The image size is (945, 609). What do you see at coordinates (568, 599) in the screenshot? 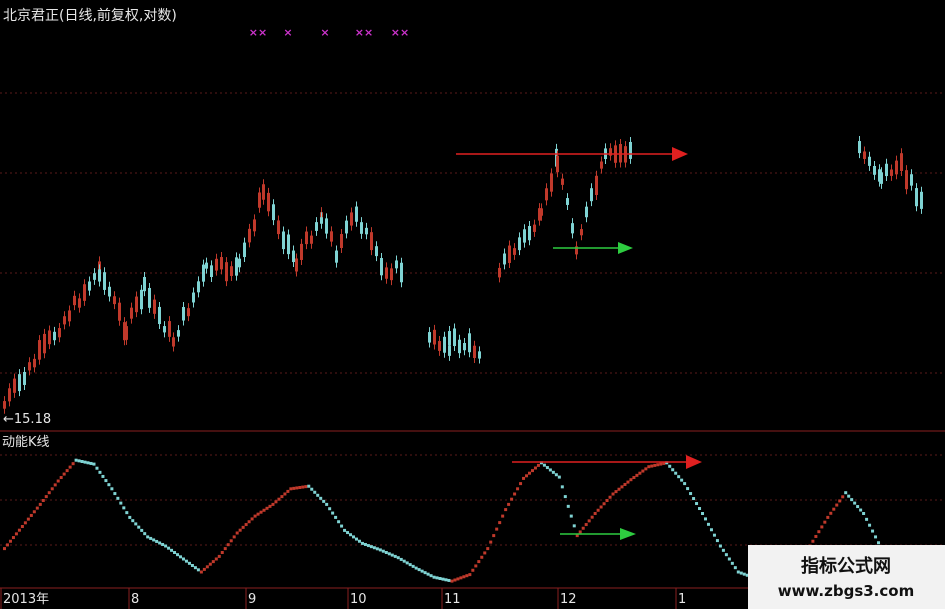
I see `x-tick-label: 12` at bounding box center [568, 599].